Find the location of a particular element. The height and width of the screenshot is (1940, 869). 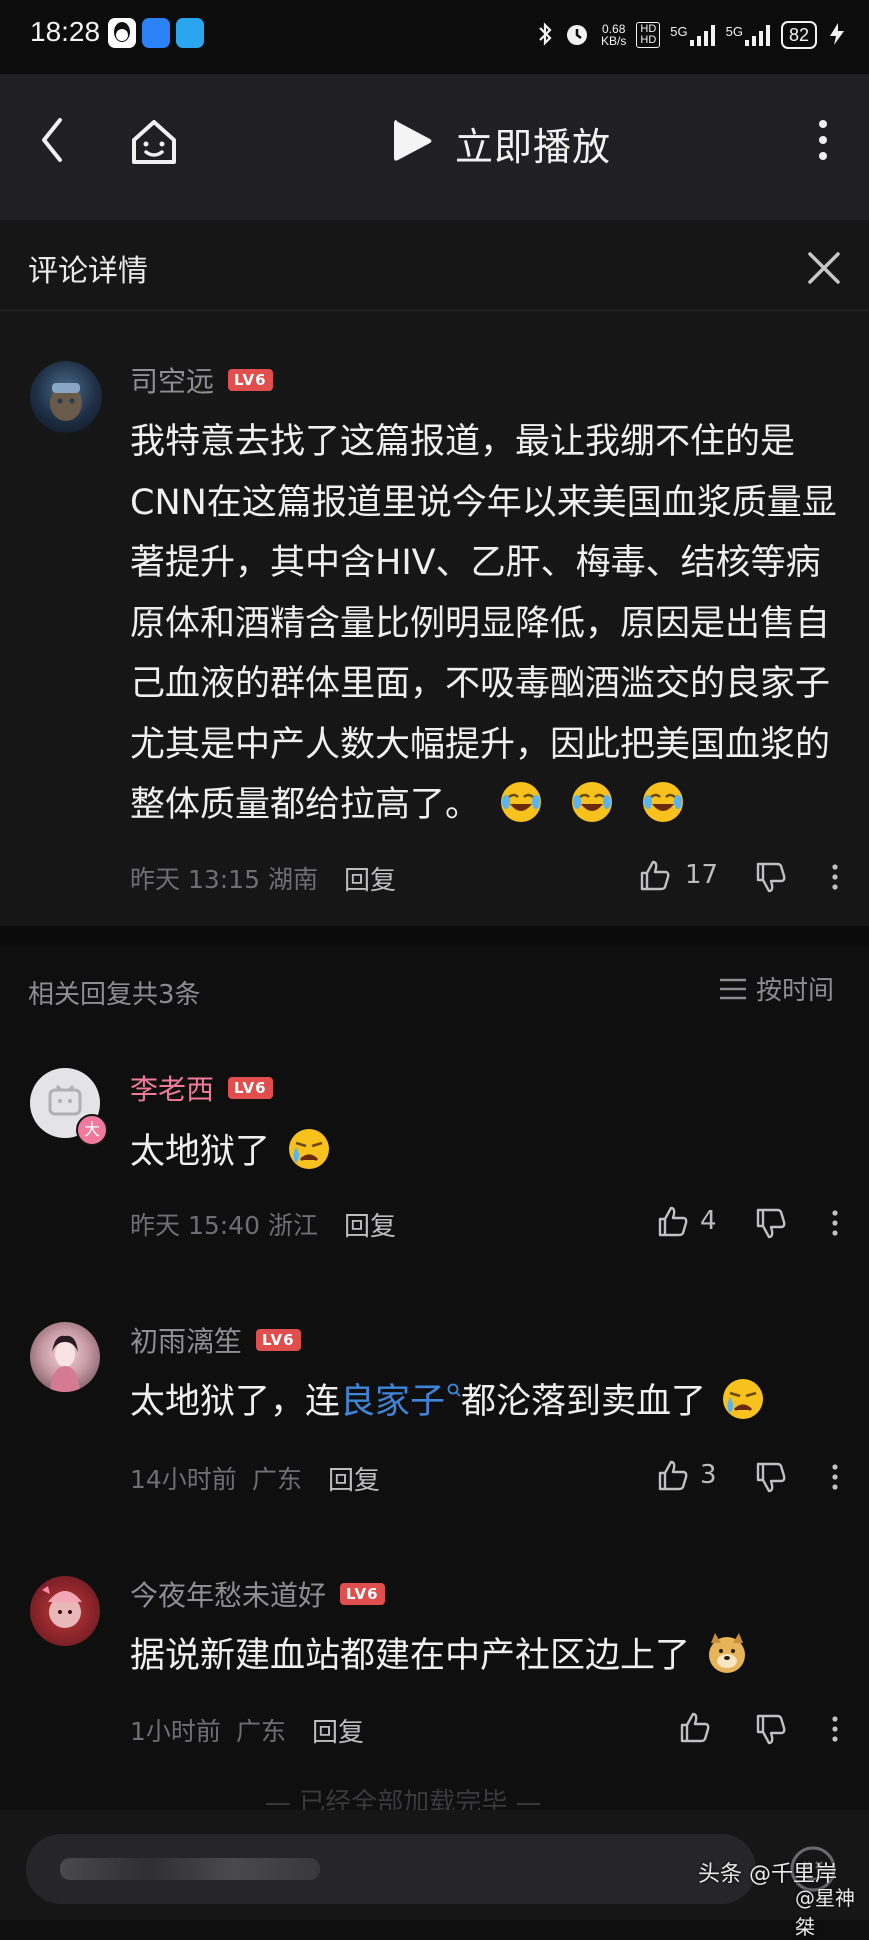

sort-button: 按时间 is located at coordinates (776, 988).